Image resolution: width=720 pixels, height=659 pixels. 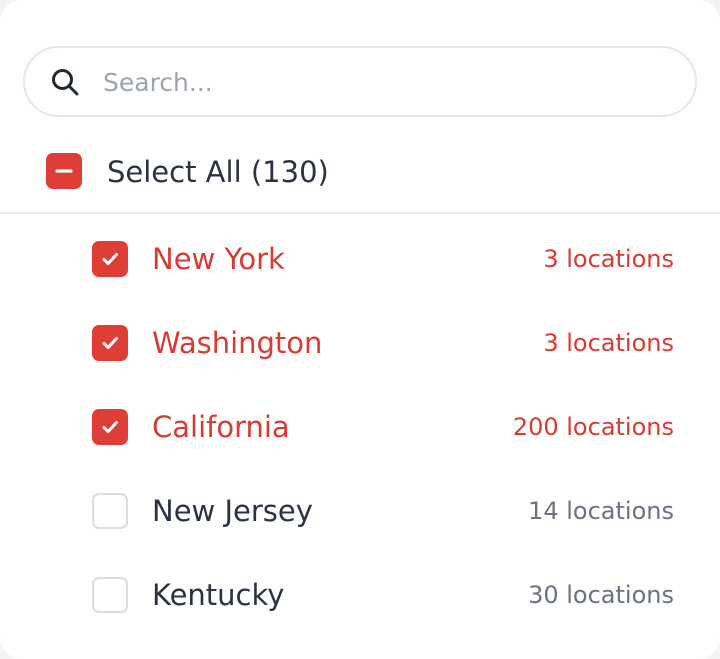 I want to click on select-all-checkbox, so click(x=64, y=171).